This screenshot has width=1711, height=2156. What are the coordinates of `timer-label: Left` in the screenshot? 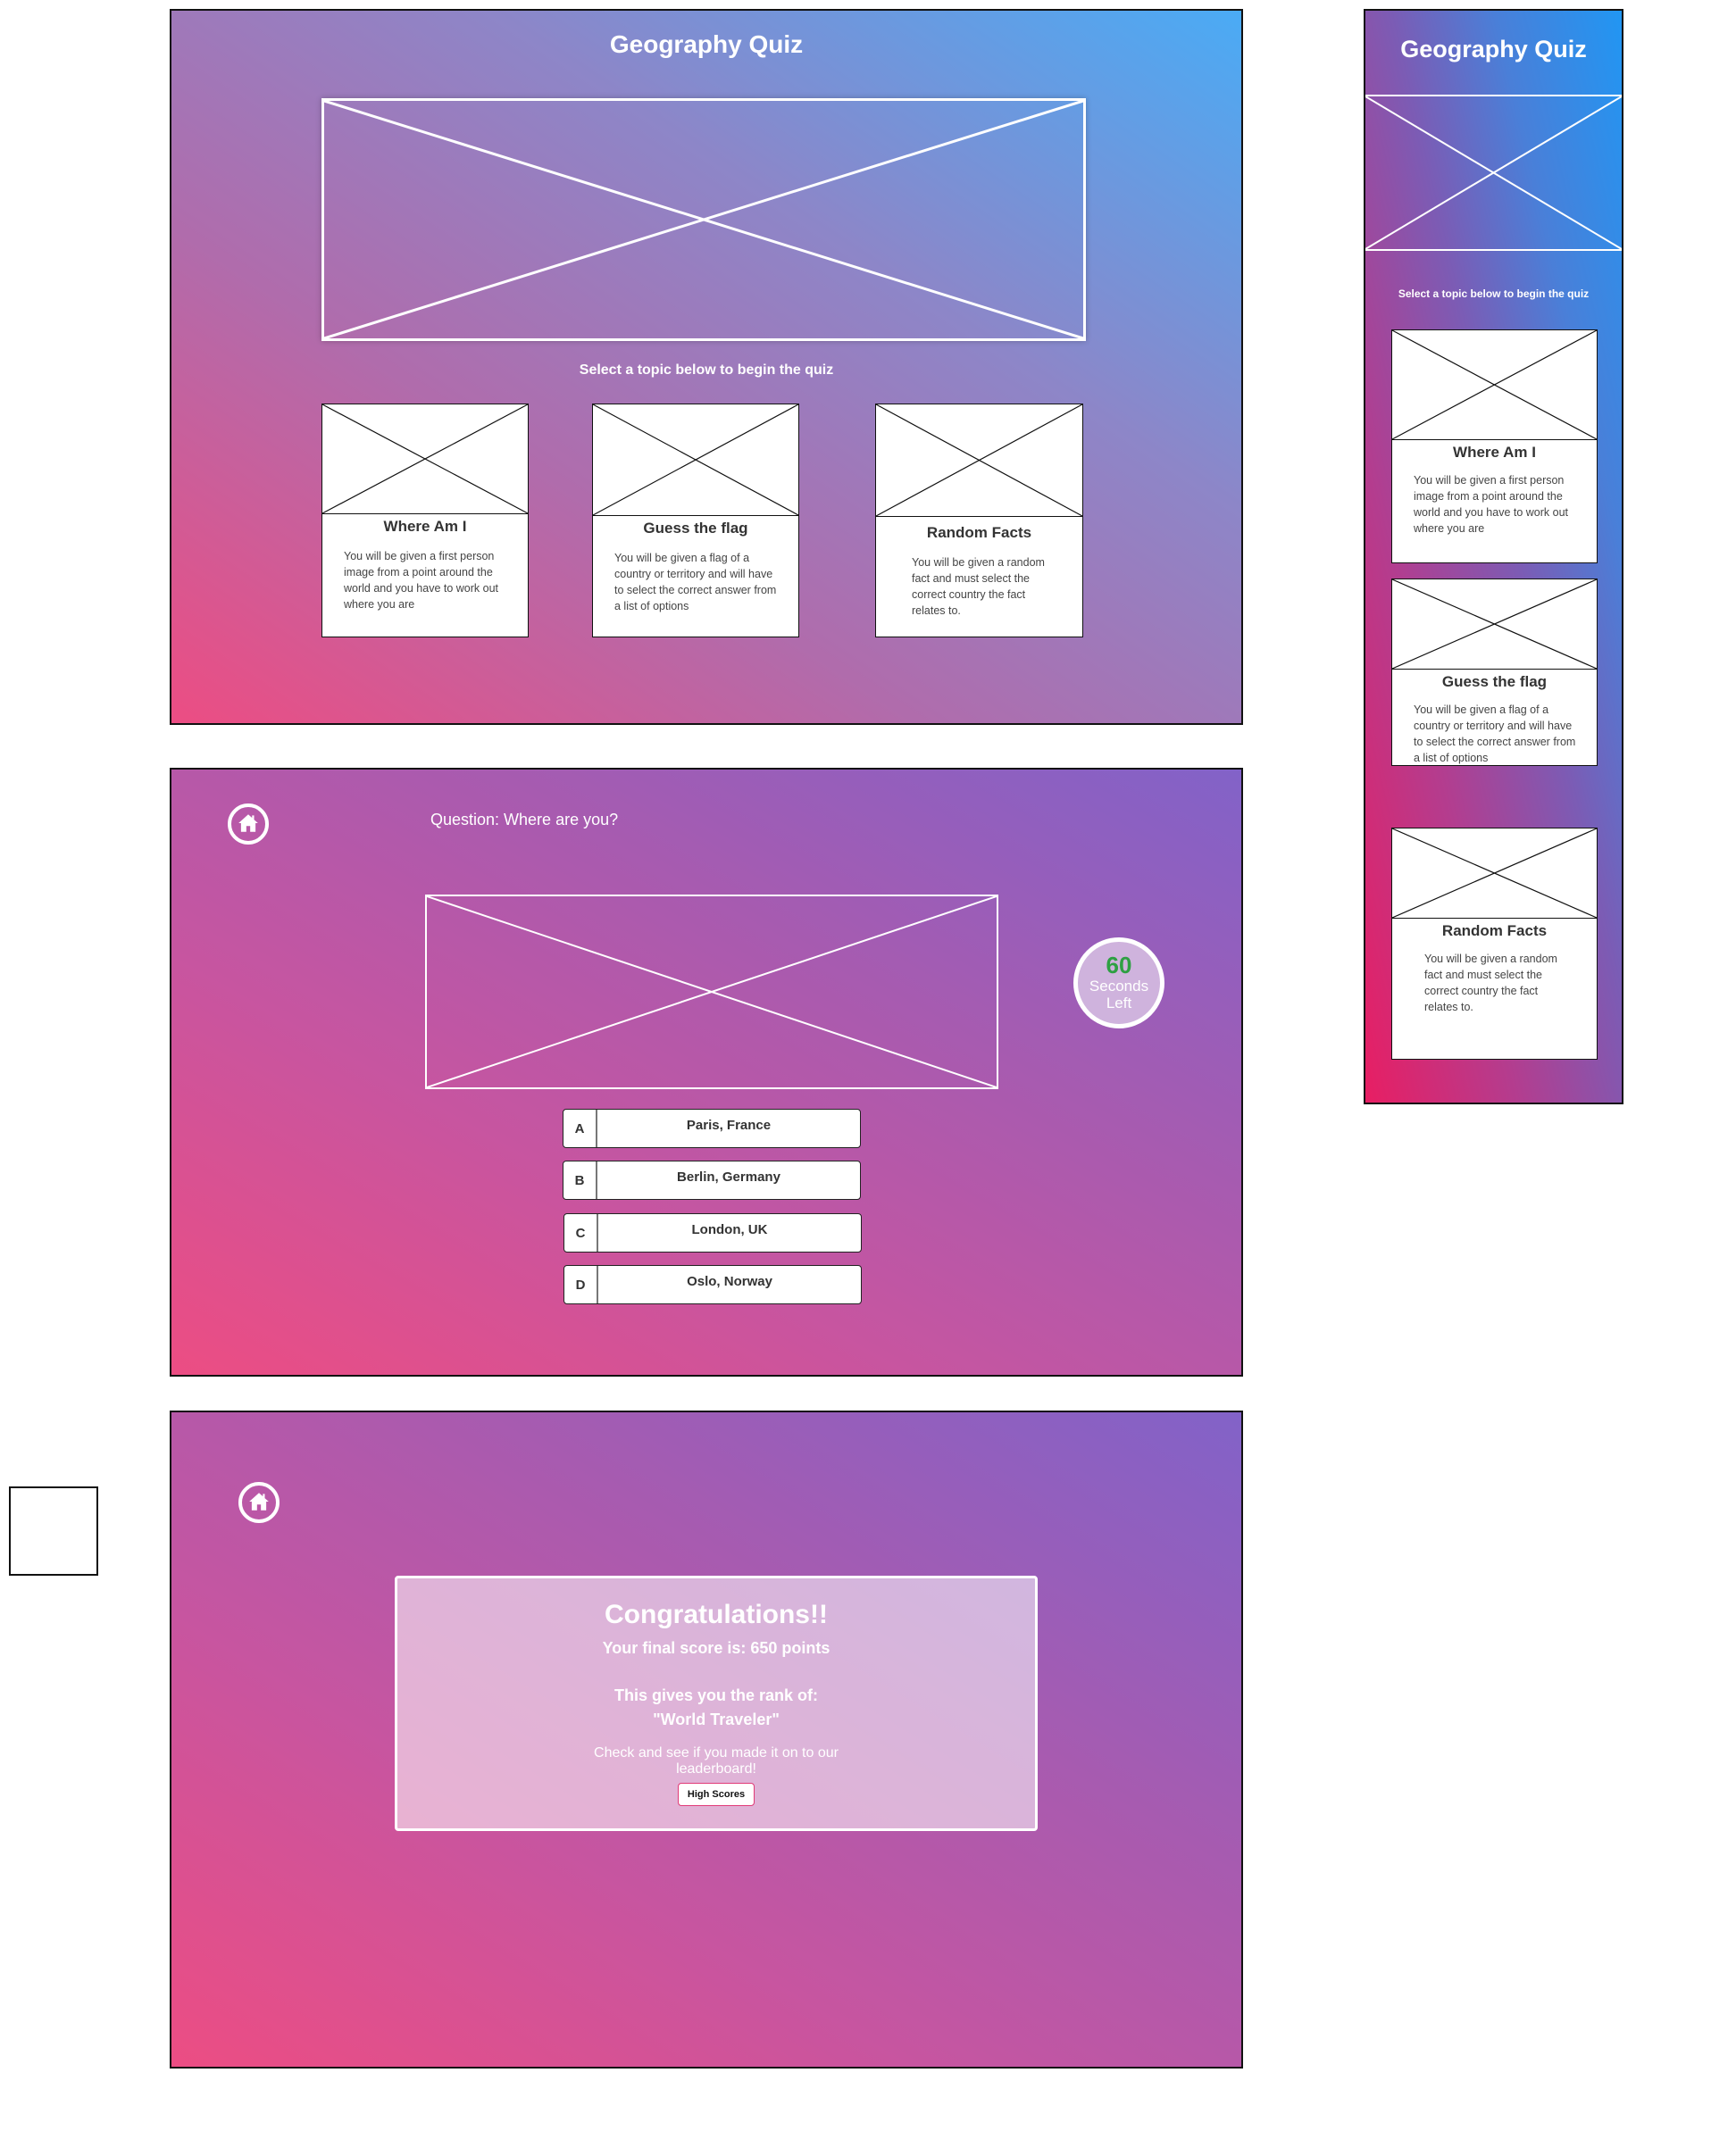 It's located at (1119, 1003).